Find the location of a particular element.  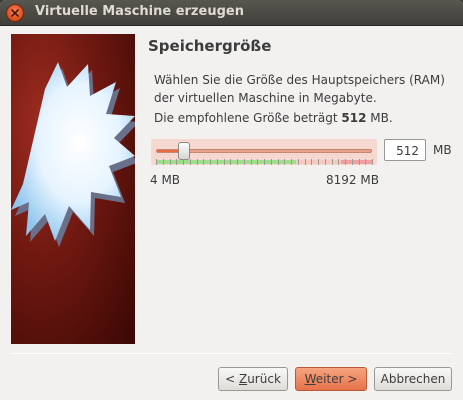

next-button: Weiter > is located at coordinates (331, 379).